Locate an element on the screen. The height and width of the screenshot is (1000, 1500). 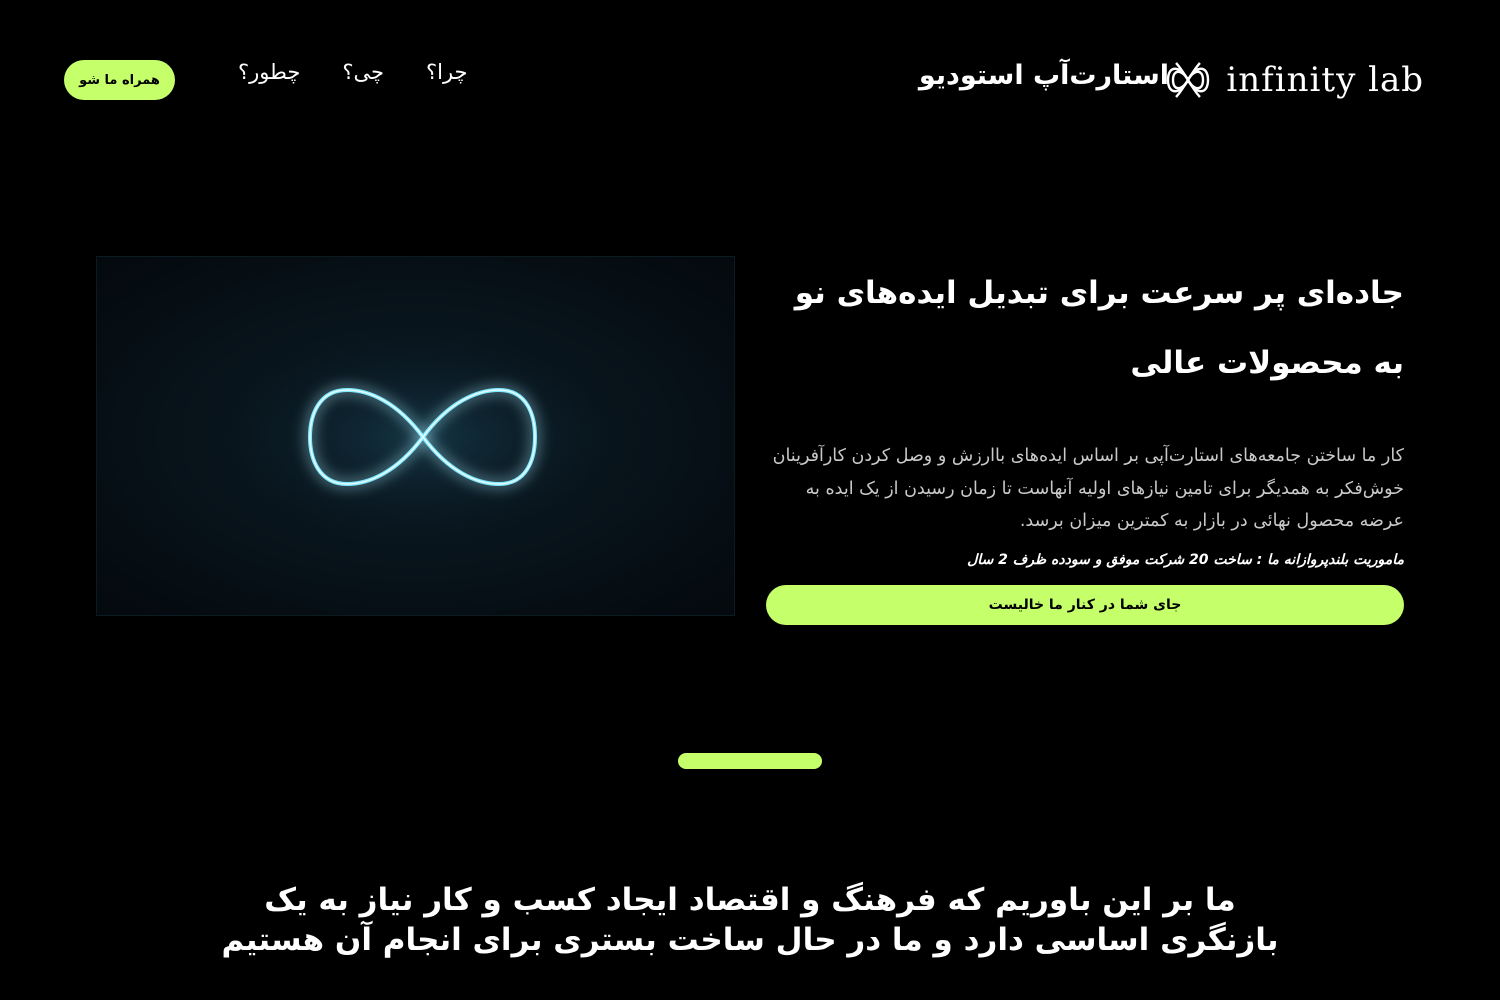
brand-name-en: infinity lab is located at coordinates (1325, 80).